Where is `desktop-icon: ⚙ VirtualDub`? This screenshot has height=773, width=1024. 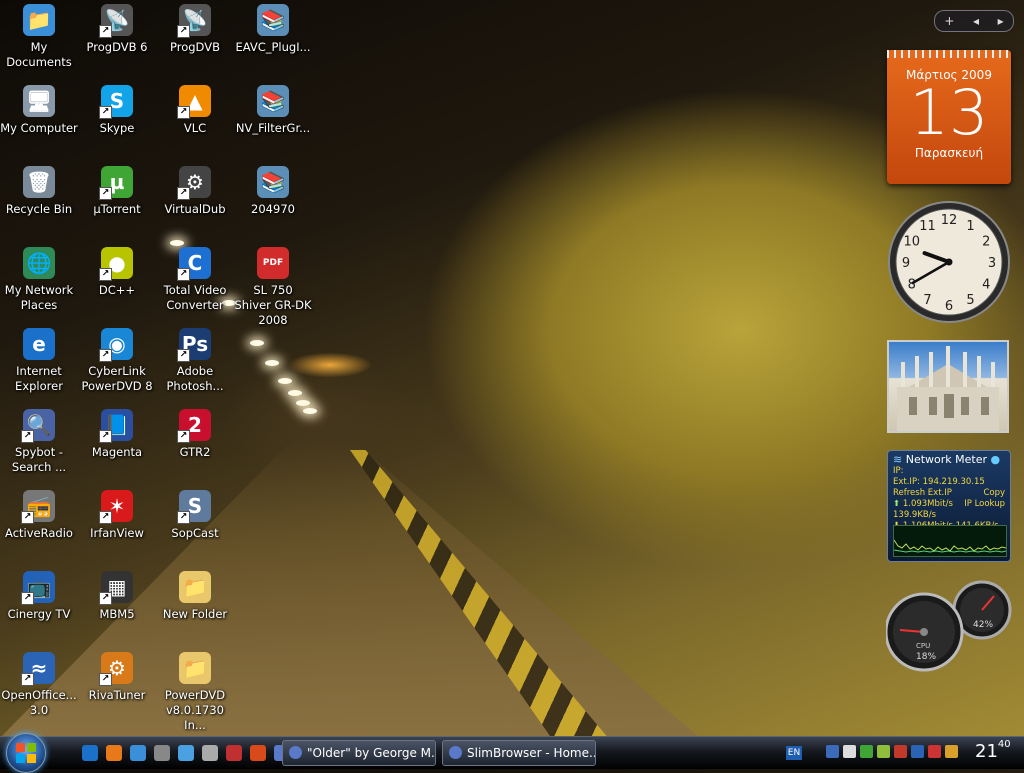
desktop-icon: ⚙ VirtualDub is located at coordinates (195, 191).